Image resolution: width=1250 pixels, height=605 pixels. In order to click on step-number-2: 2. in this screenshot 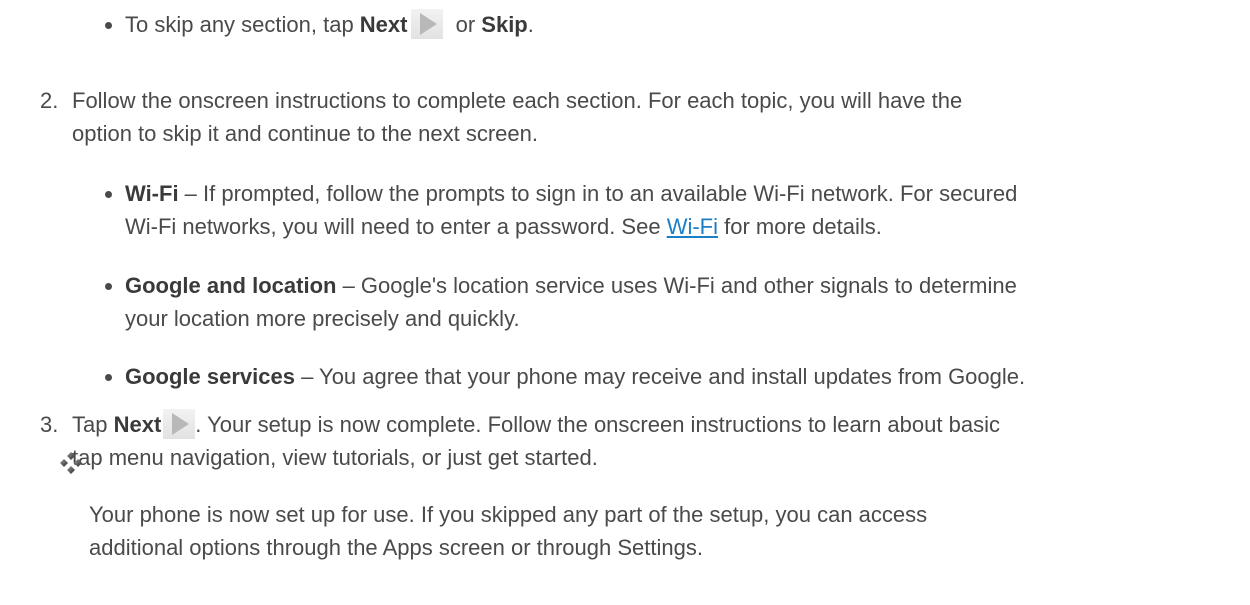, I will do `click(49, 100)`.